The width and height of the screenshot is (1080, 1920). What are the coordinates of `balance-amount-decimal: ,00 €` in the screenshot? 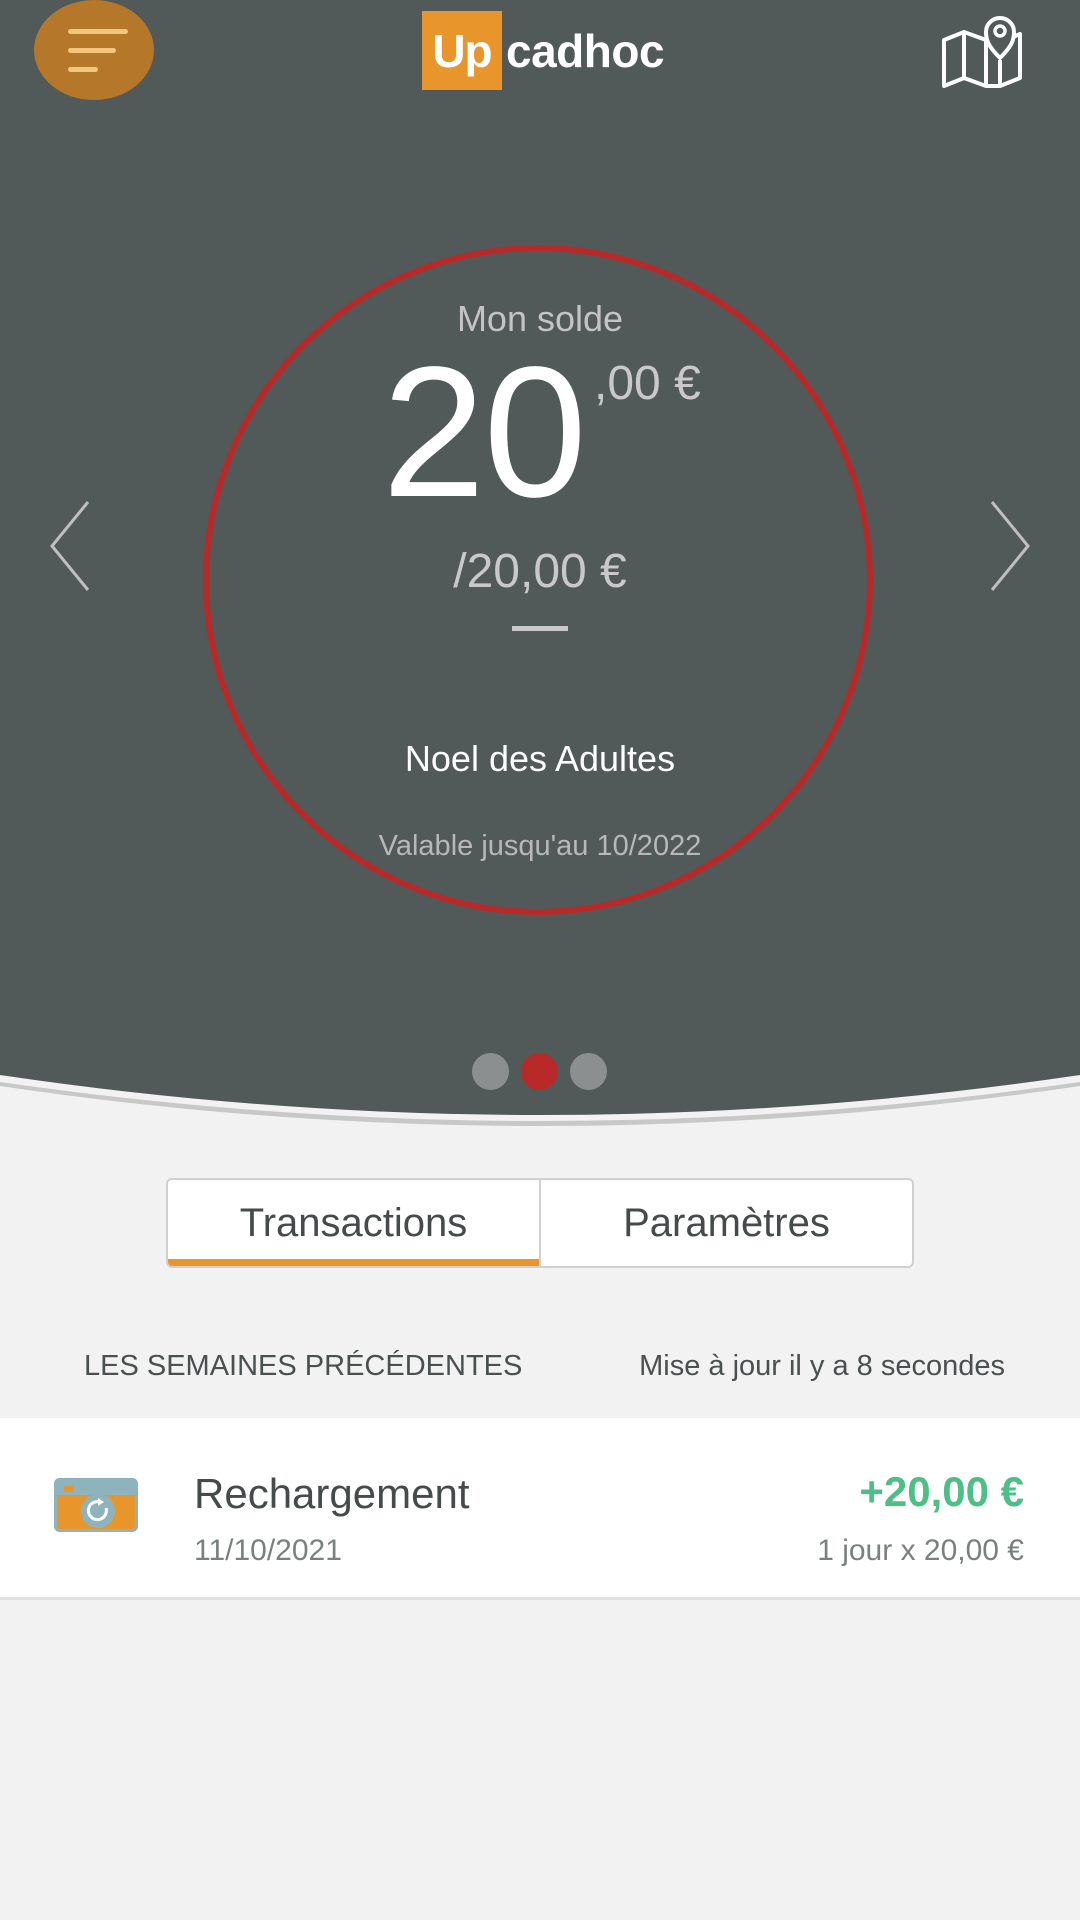 It's located at (647, 383).